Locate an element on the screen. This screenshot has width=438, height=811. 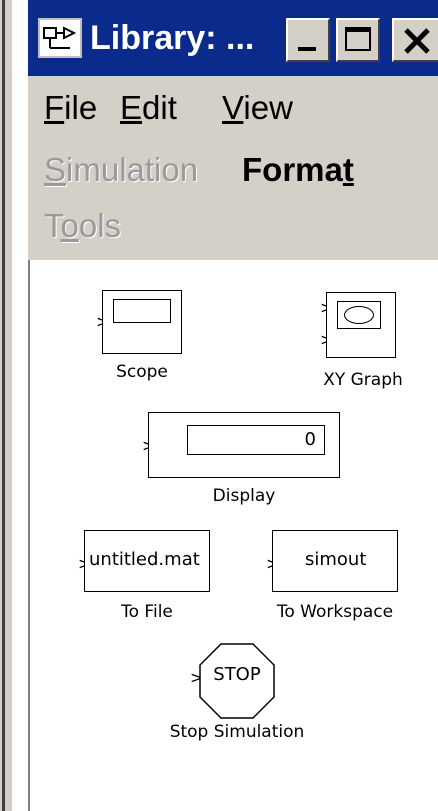
menu-tools-mnemonic: o is located at coordinates (69, 225).